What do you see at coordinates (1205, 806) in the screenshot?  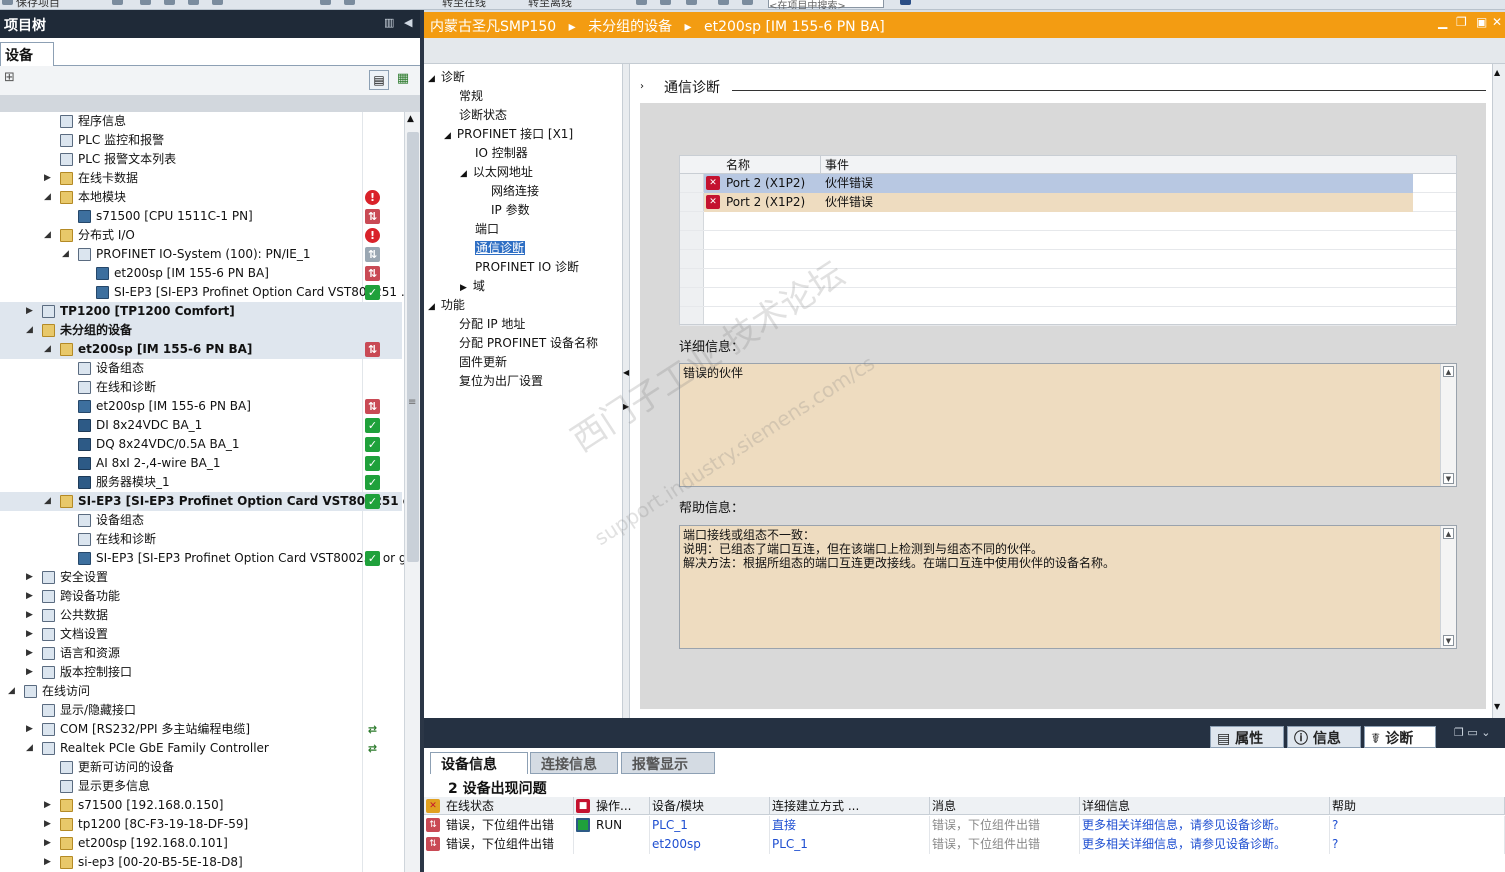 I see `column-header: 详细信息` at bounding box center [1205, 806].